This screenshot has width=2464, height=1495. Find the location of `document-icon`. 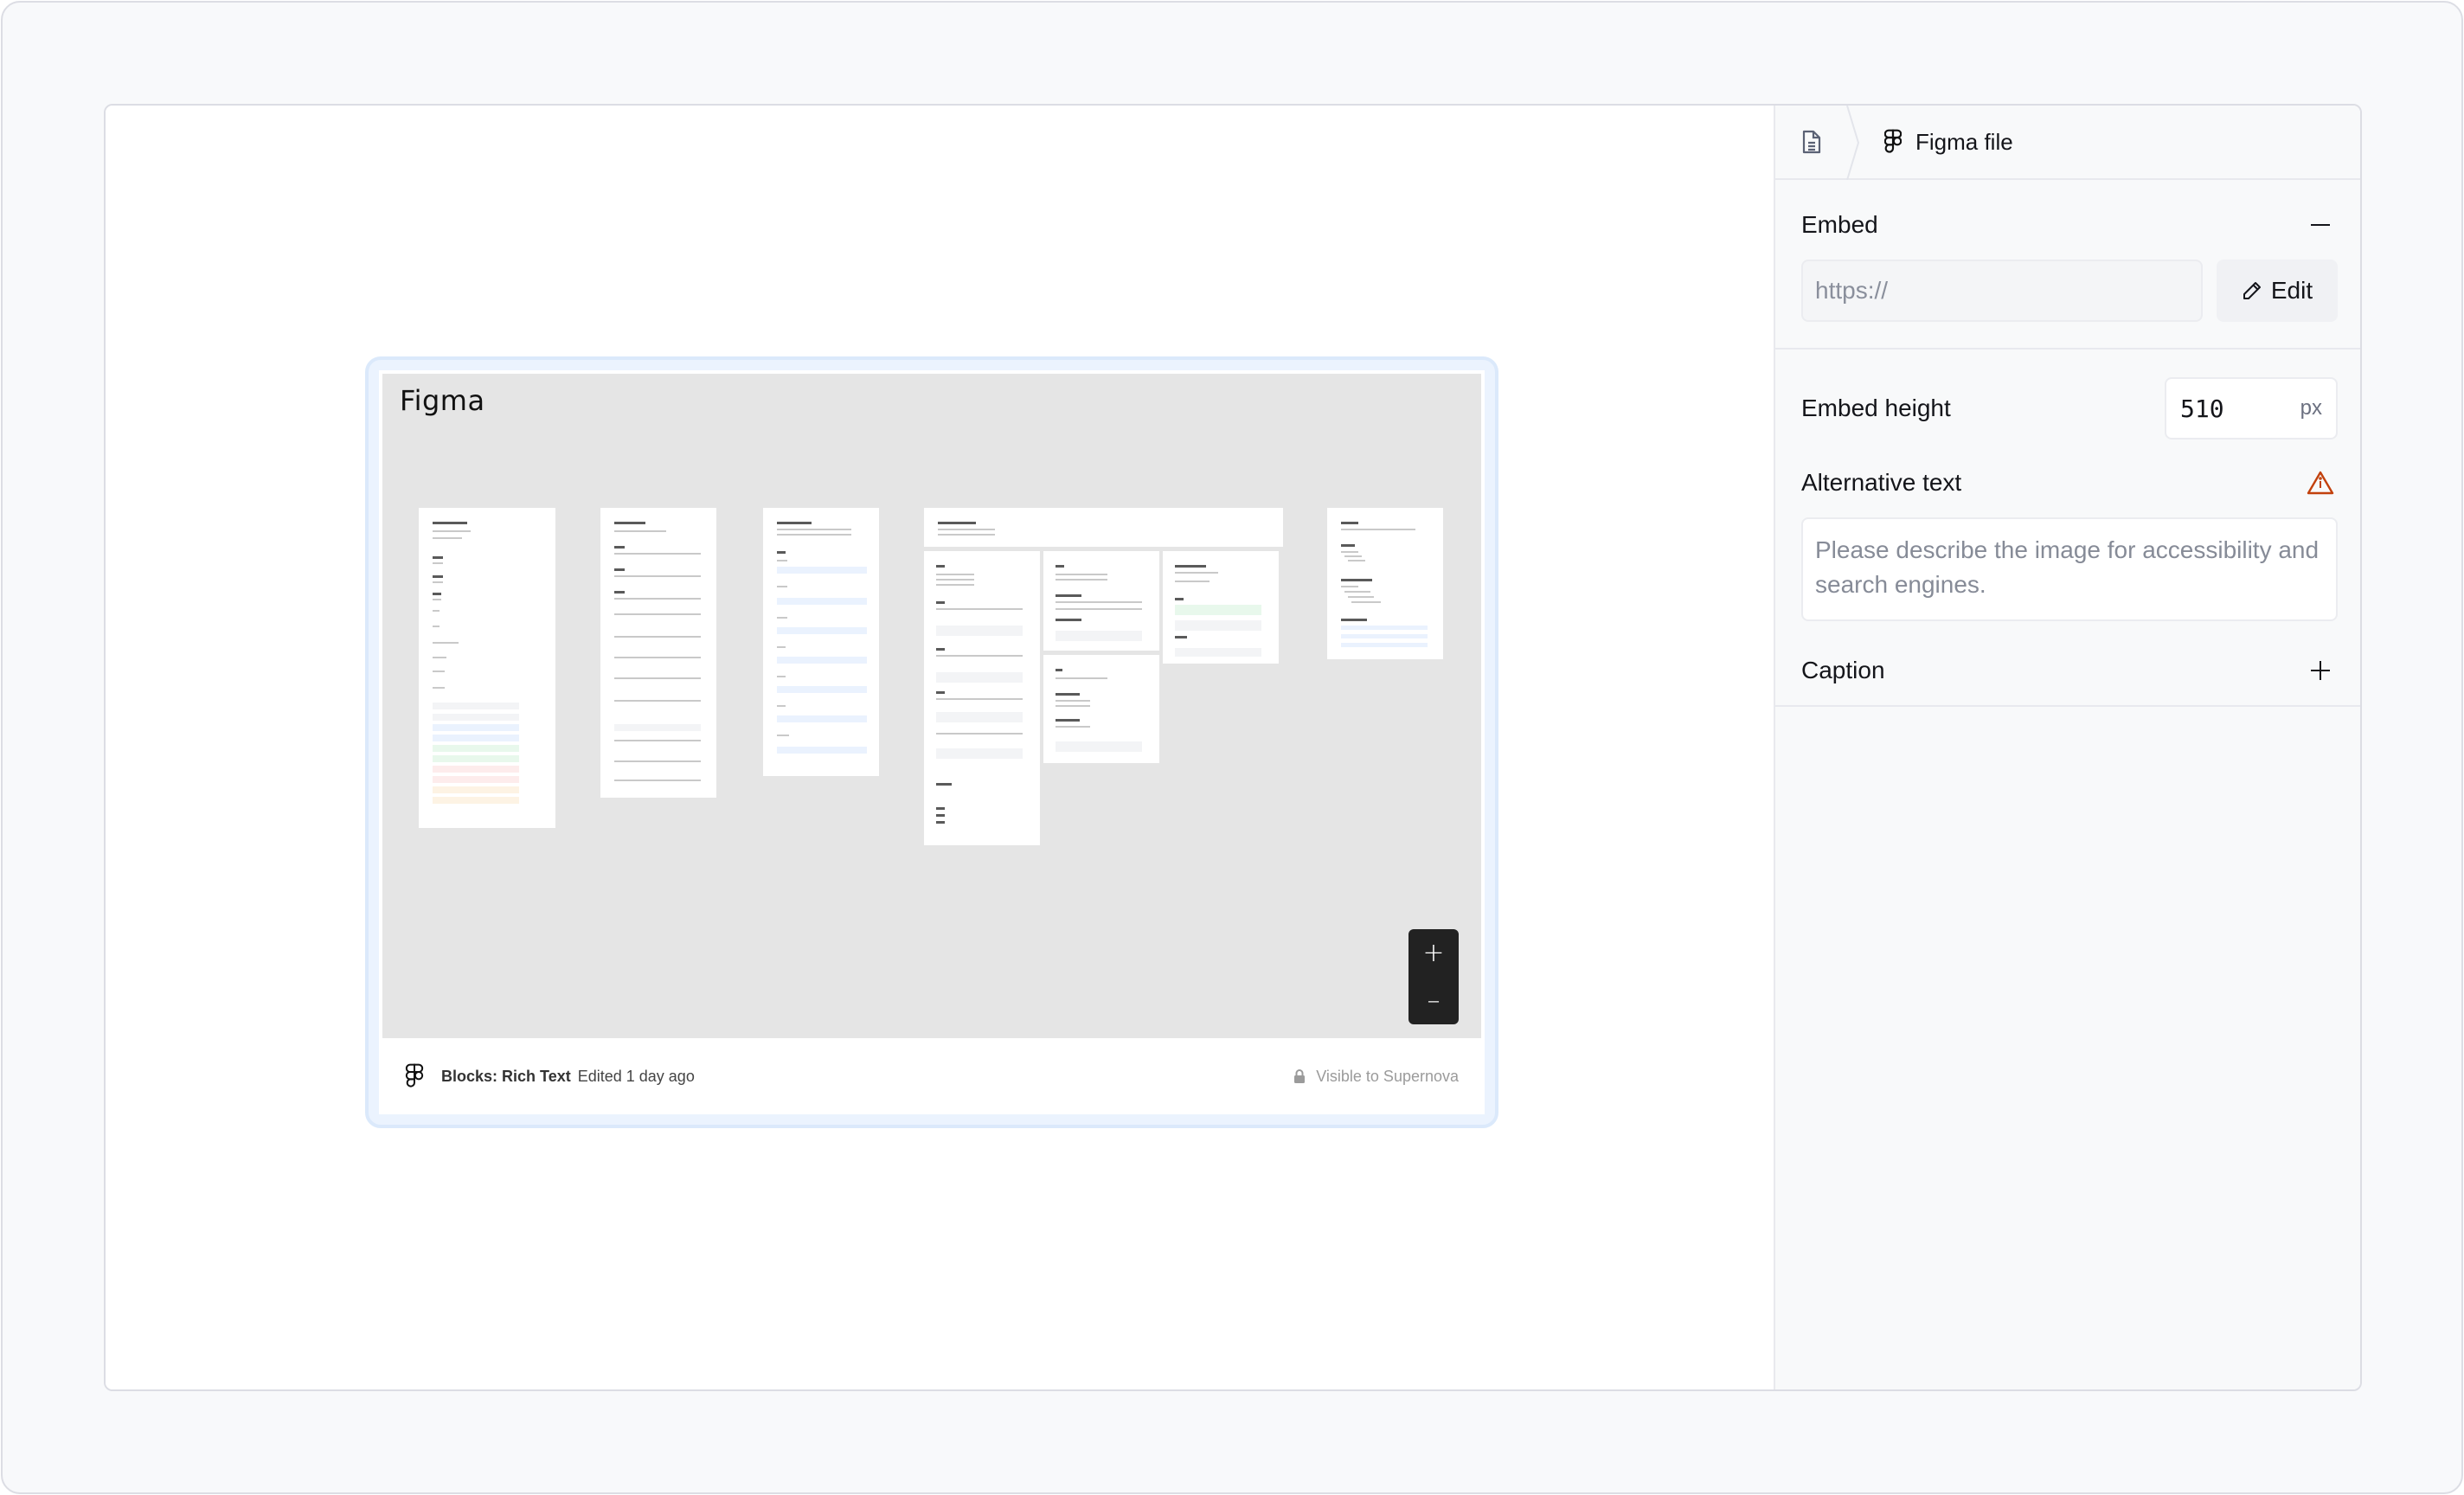

document-icon is located at coordinates (1812, 142).